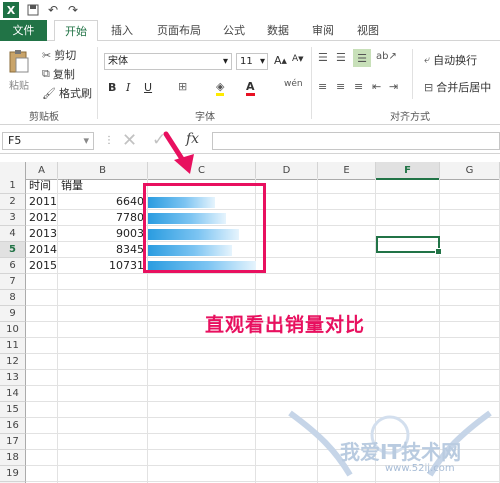  What do you see at coordinates (340, 86) in the screenshot?
I see `align-center-icon: ≡` at bounding box center [340, 86].